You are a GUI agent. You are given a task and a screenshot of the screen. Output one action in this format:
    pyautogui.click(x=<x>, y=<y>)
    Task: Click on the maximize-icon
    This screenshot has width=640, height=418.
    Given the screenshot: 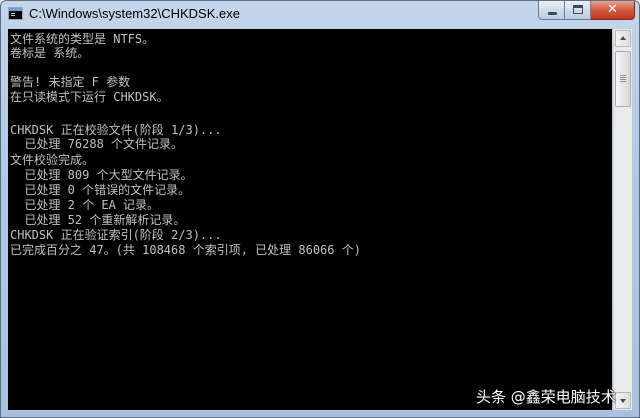 What is the action you would take?
    pyautogui.click(x=578, y=9)
    